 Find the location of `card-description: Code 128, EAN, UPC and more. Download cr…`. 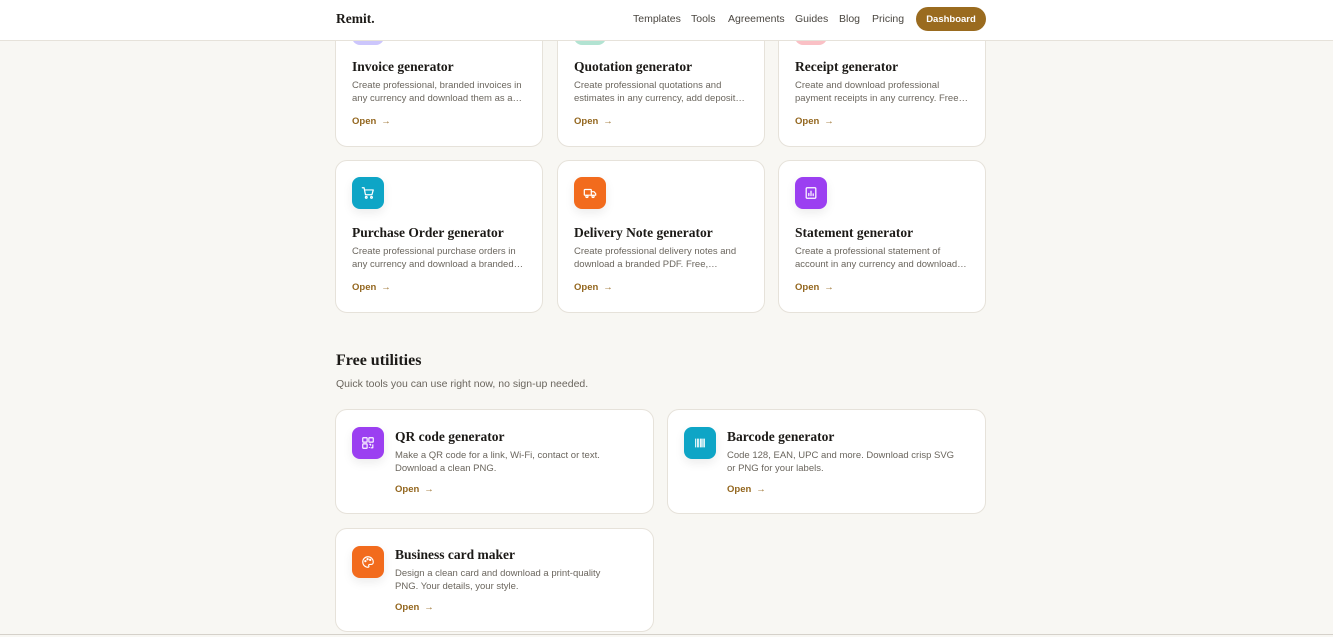

card-description: Code 128, EAN, UPC and more. Download cr… is located at coordinates (841, 462).